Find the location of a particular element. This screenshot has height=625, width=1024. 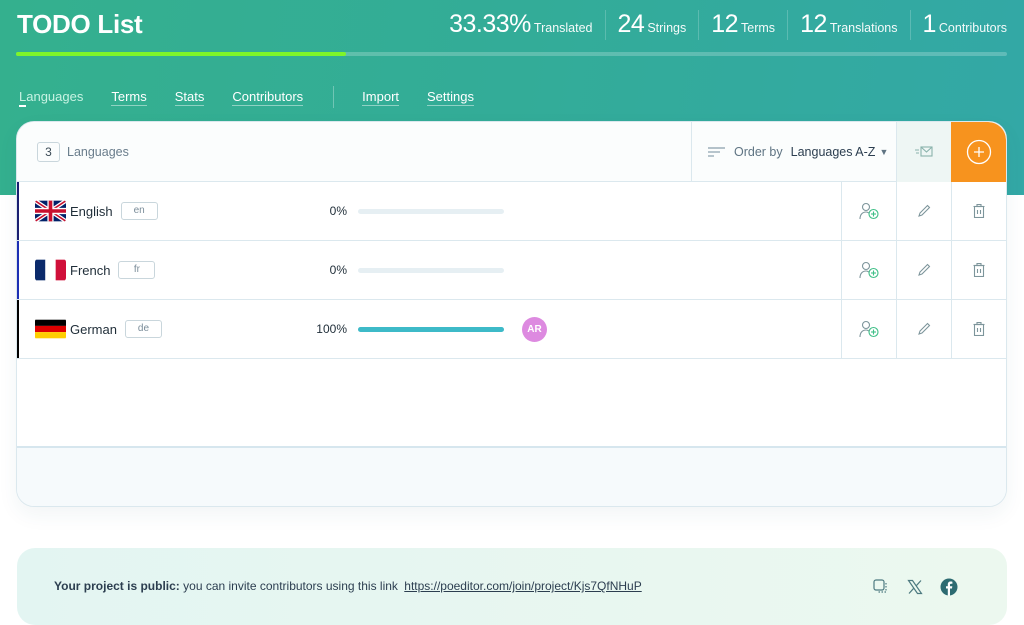

language-percent: 100% is located at coordinates (331, 329).